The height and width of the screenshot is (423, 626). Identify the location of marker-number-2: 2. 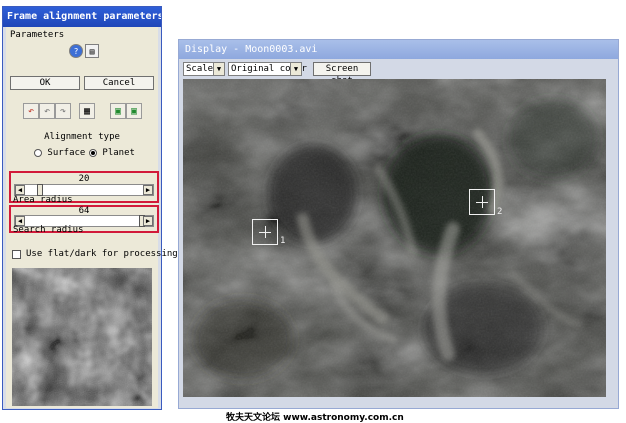
(500, 212).